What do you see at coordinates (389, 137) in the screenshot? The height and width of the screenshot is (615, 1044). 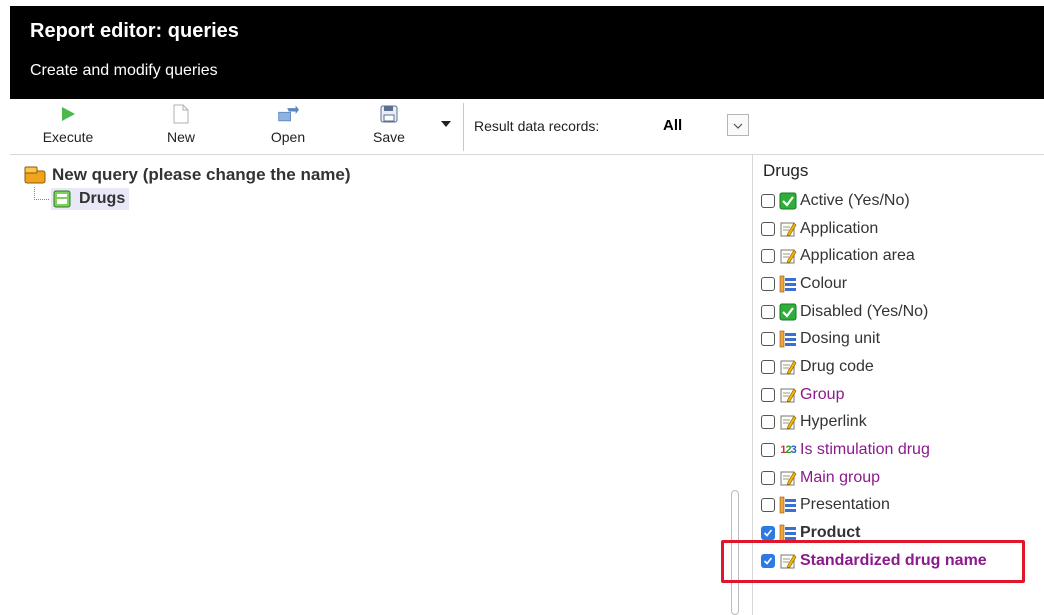 I see `save-label: Save` at bounding box center [389, 137].